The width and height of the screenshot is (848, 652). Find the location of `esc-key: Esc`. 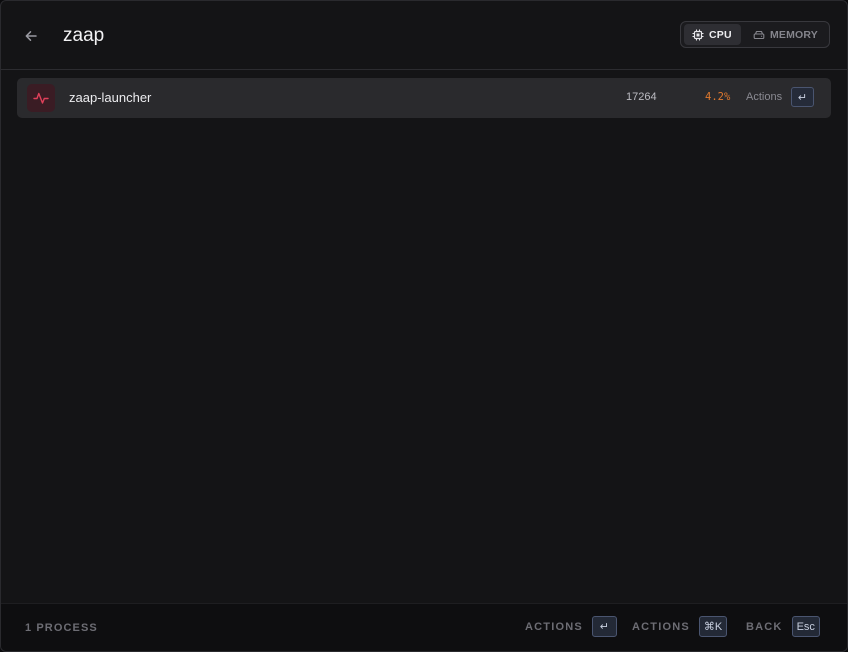

esc-key: Esc is located at coordinates (805, 626).